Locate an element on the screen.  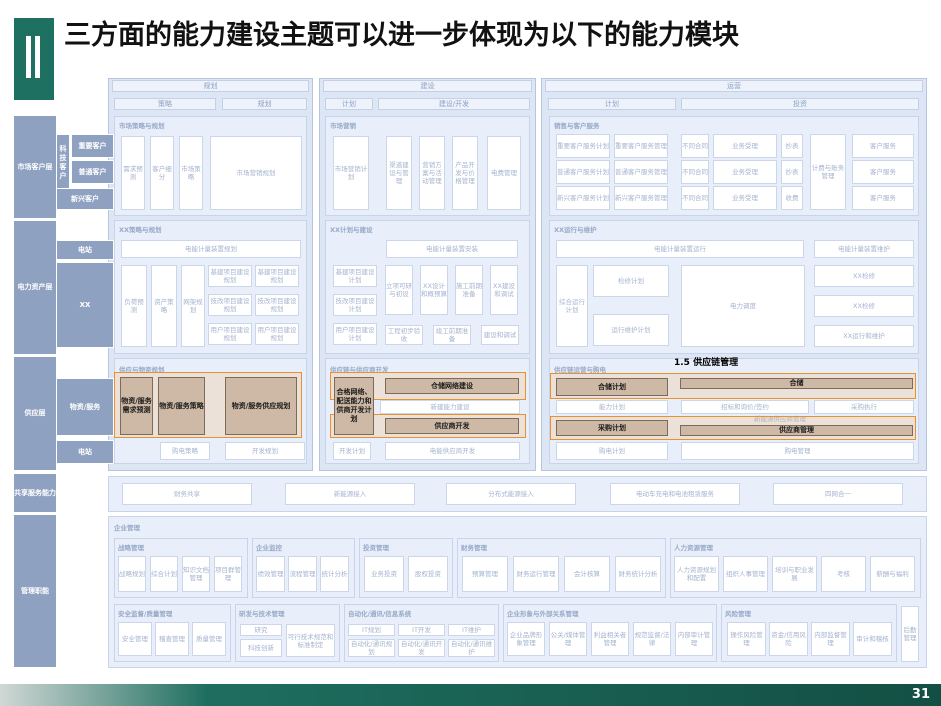
ops-box-m13: 不同合同 is located at coordinates (695, 198).